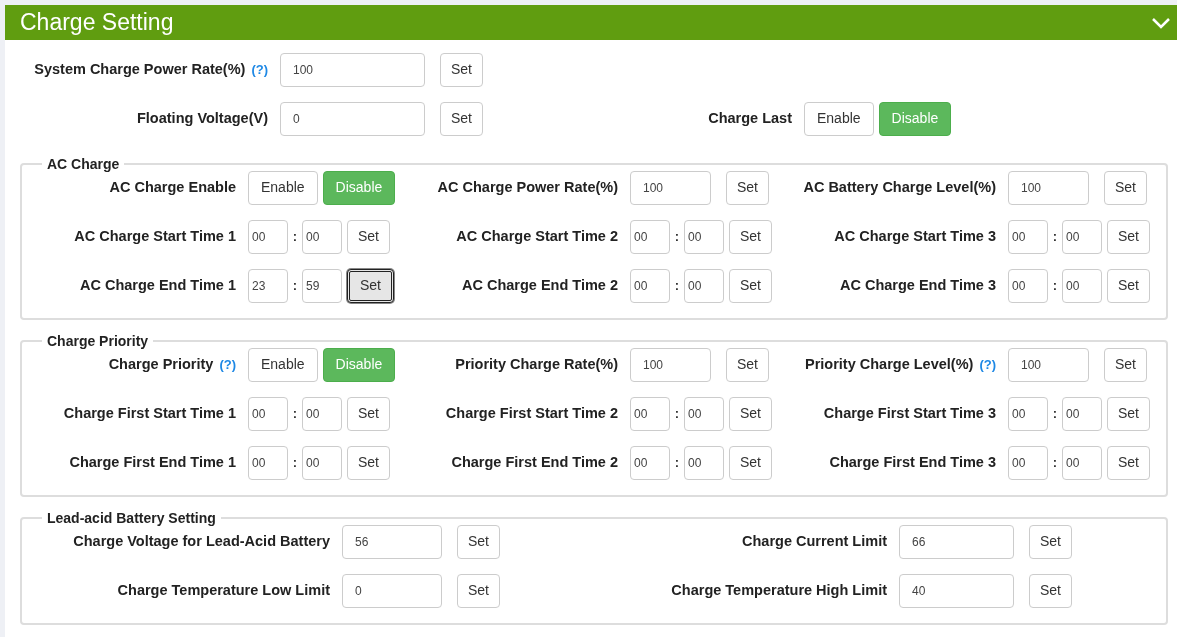  I want to click on field-label: AC Charge Start Time 3, so click(915, 236).